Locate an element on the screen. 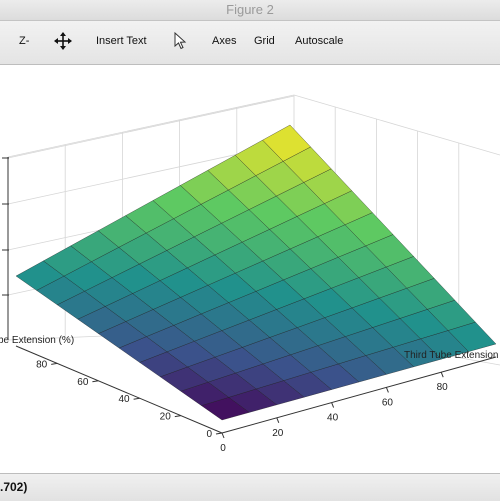 The width and height of the screenshot is (500, 501). x-tick-label: 20 is located at coordinates (278, 433).